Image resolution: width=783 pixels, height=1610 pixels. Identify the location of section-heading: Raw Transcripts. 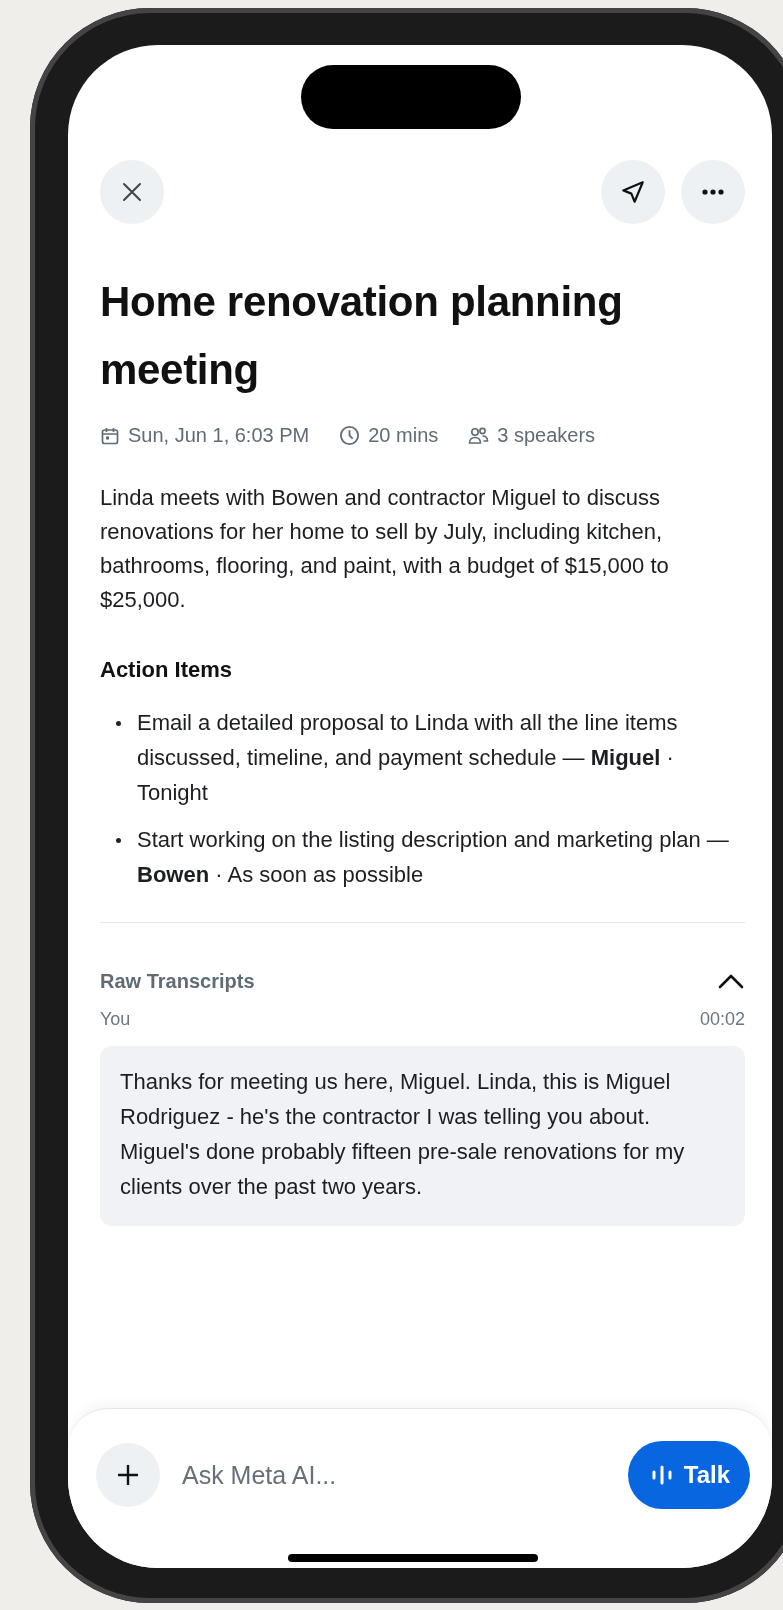
(177, 981).